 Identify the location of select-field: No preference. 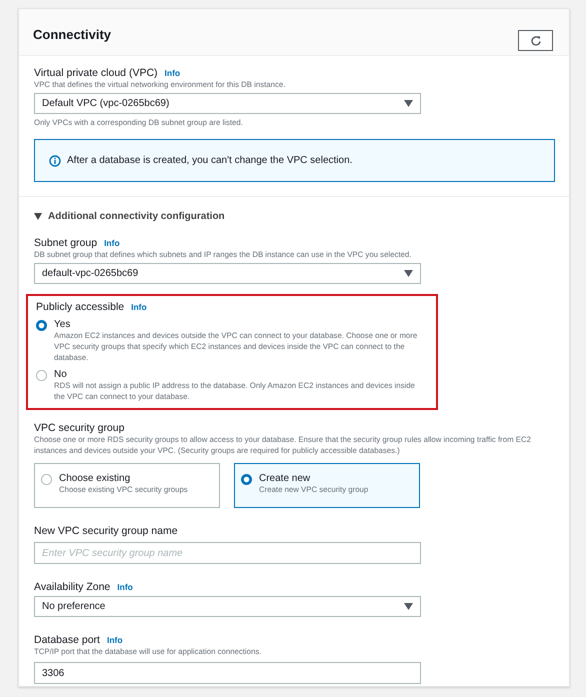
(227, 606).